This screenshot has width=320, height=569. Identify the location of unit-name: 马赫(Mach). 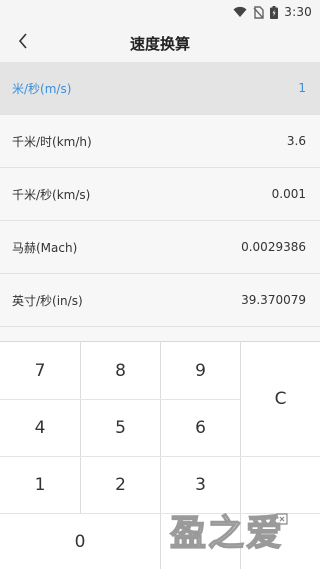
(45, 247).